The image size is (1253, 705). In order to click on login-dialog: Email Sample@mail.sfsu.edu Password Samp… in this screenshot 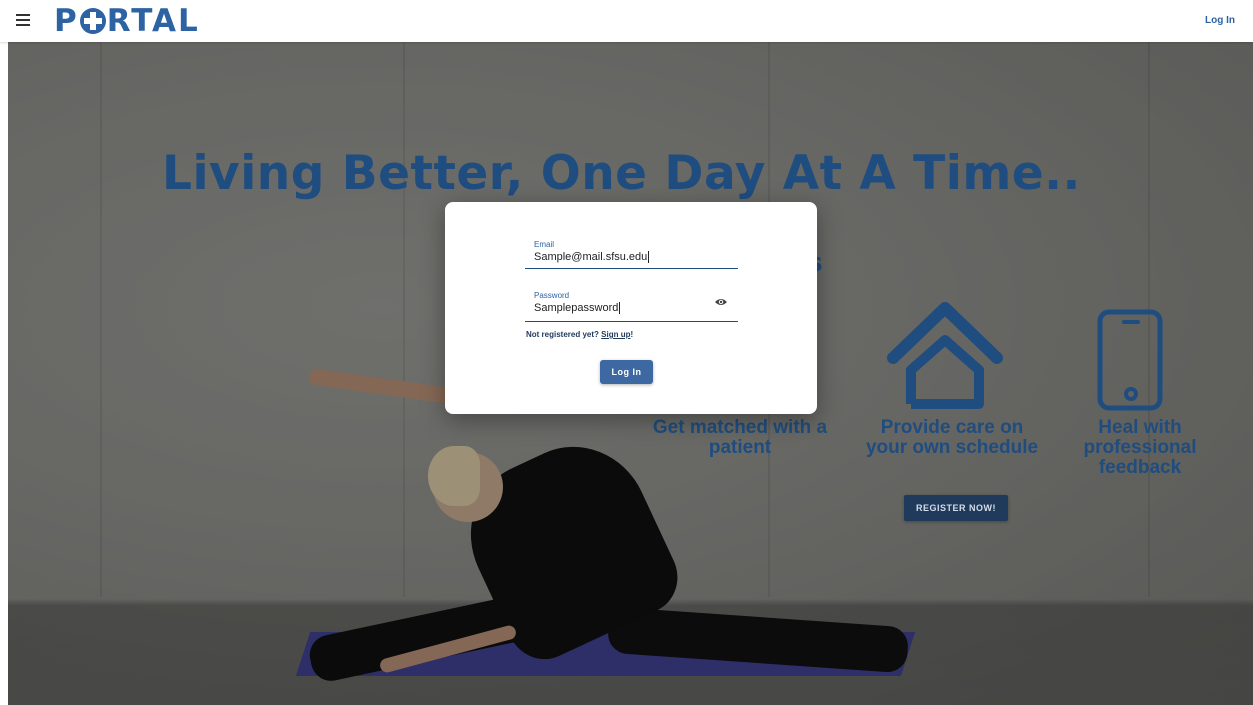, I will do `click(631, 308)`.